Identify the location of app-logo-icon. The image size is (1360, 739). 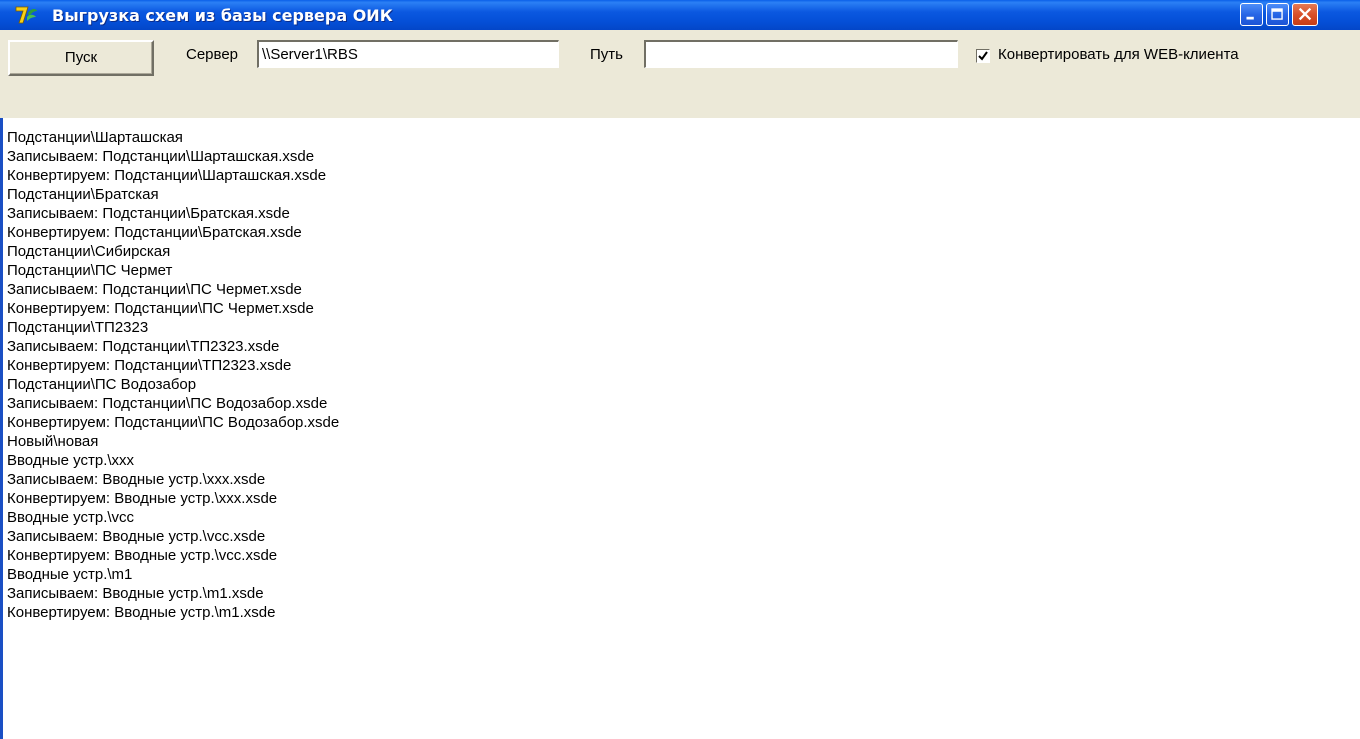
(26, 15).